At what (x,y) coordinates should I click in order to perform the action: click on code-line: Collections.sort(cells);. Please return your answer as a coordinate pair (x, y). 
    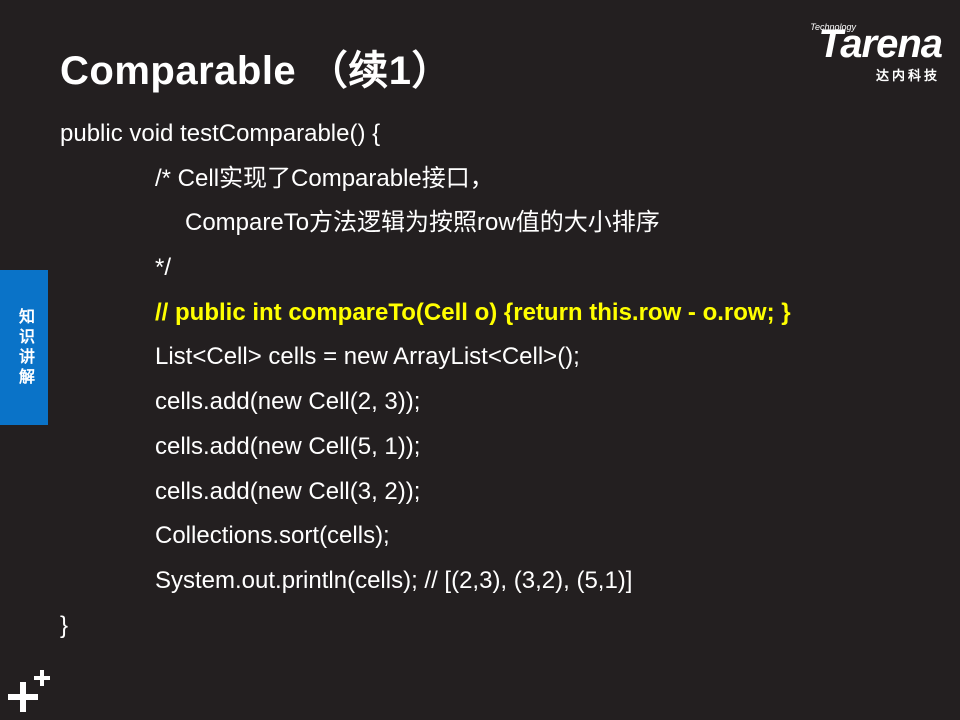
    Looking at the image, I should click on (272, 536).